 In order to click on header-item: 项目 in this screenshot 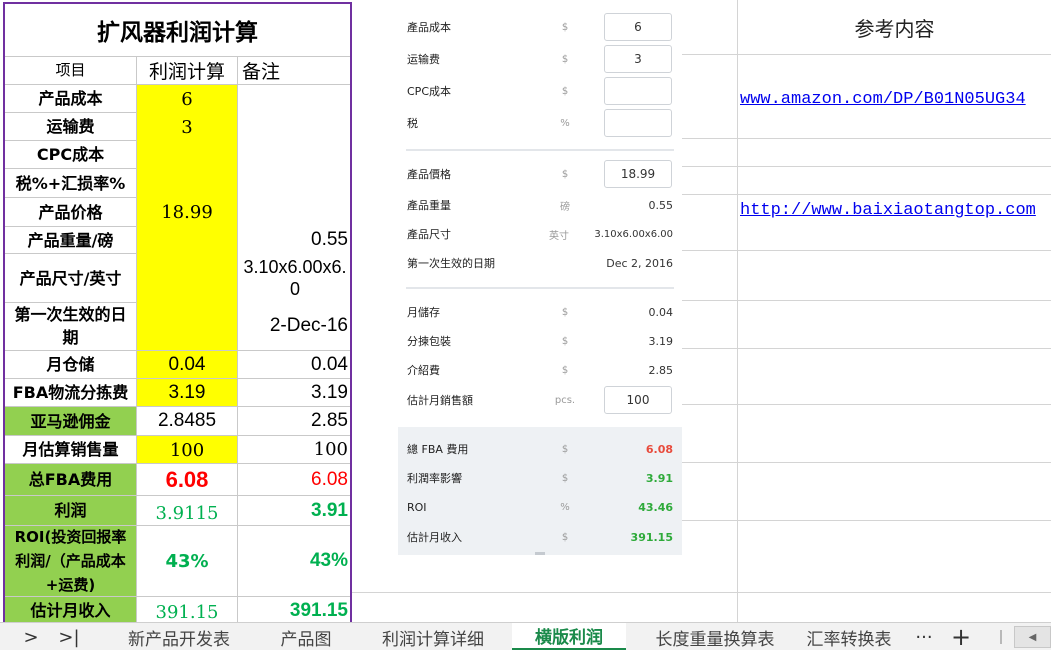, I will do `click(70, 70)`.